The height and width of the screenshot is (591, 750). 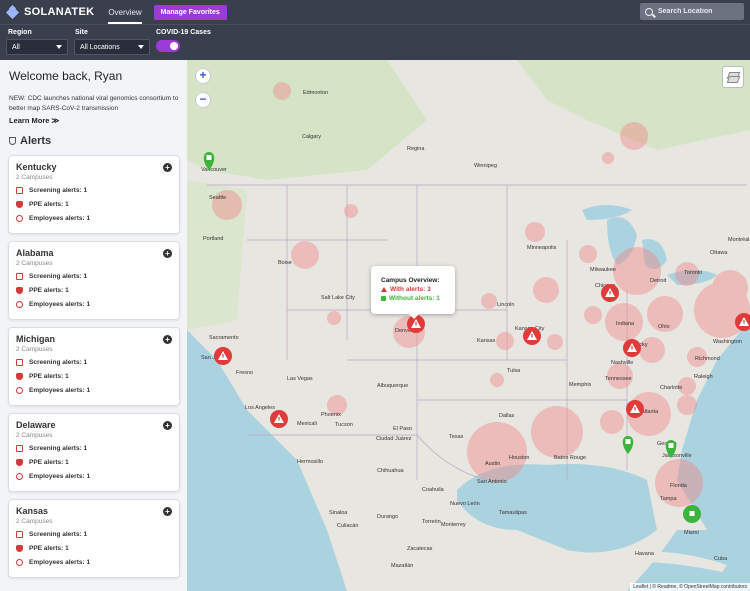 I want to click on manage-favorites-button: Manage Favorites, so click(x=190, y=12).